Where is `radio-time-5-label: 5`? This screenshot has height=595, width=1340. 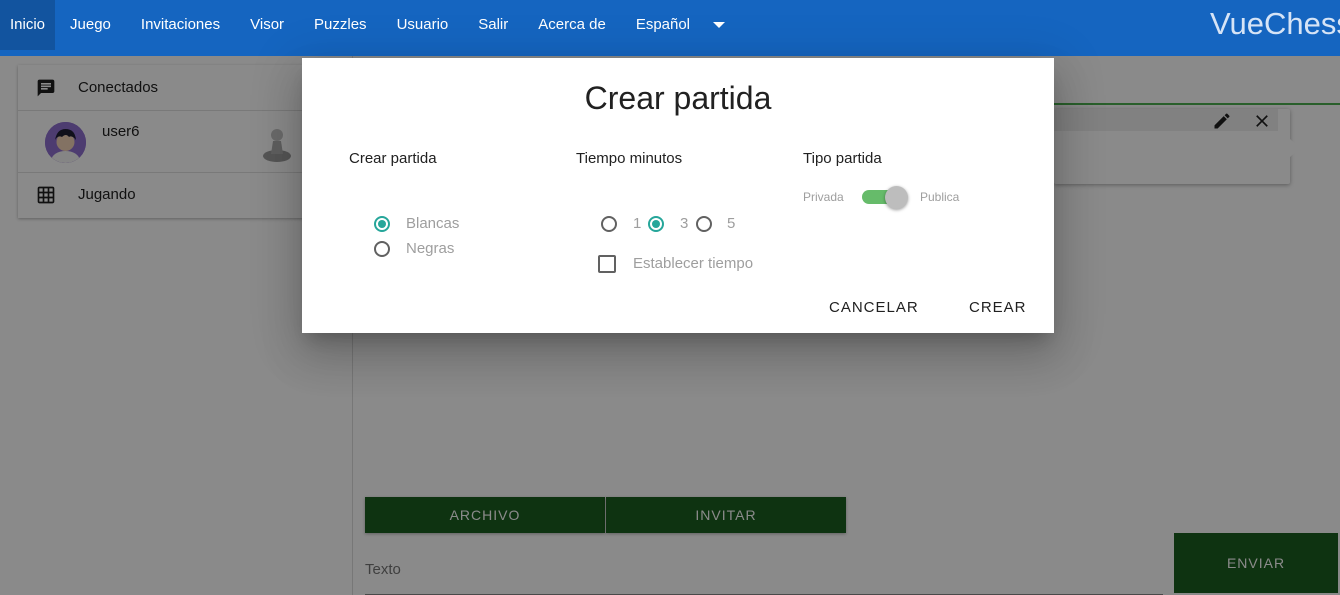
radio-time-5-label: 5 is located at coordinates (731, 223).